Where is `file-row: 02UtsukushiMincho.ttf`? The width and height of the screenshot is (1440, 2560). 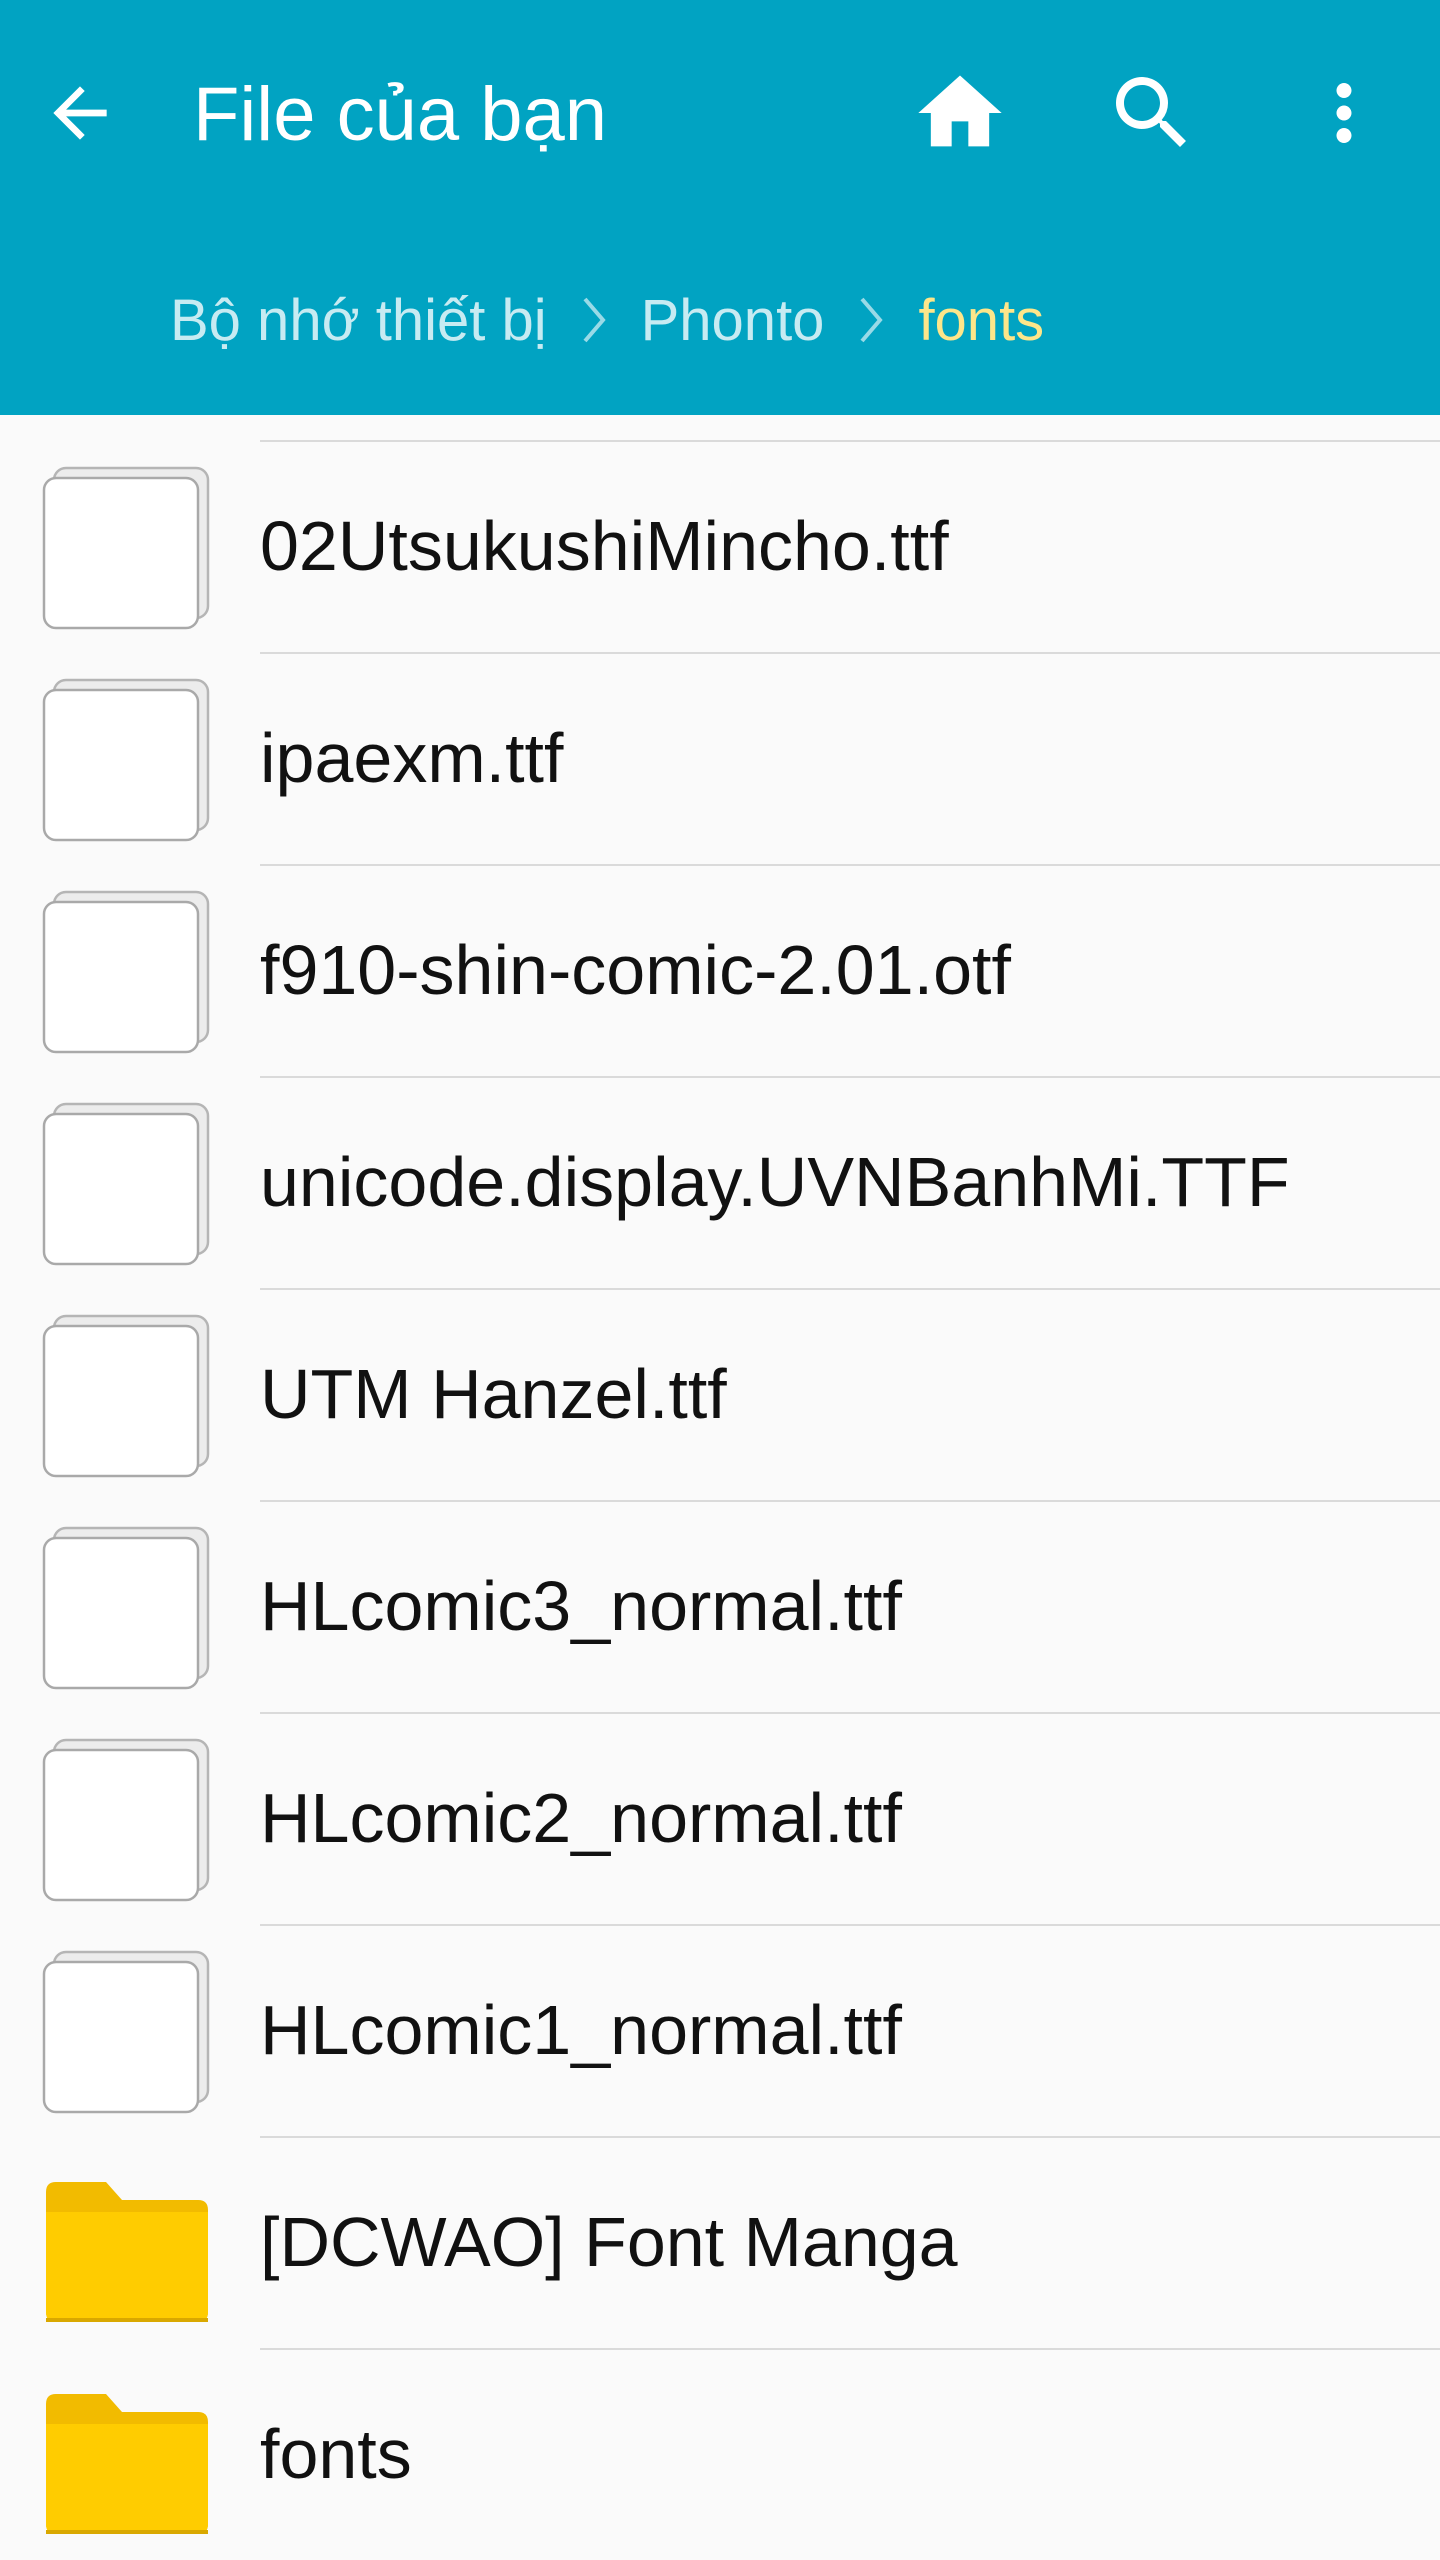 file-row: 02UtsukushiMincho.ttf is located at coordinates (720, 546).